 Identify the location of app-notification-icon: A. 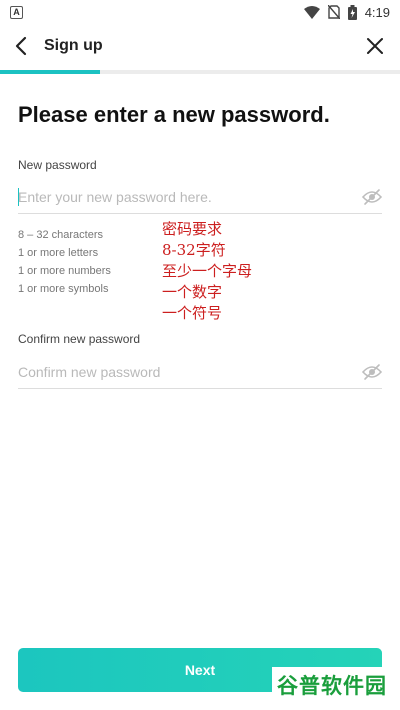
(16, 12).